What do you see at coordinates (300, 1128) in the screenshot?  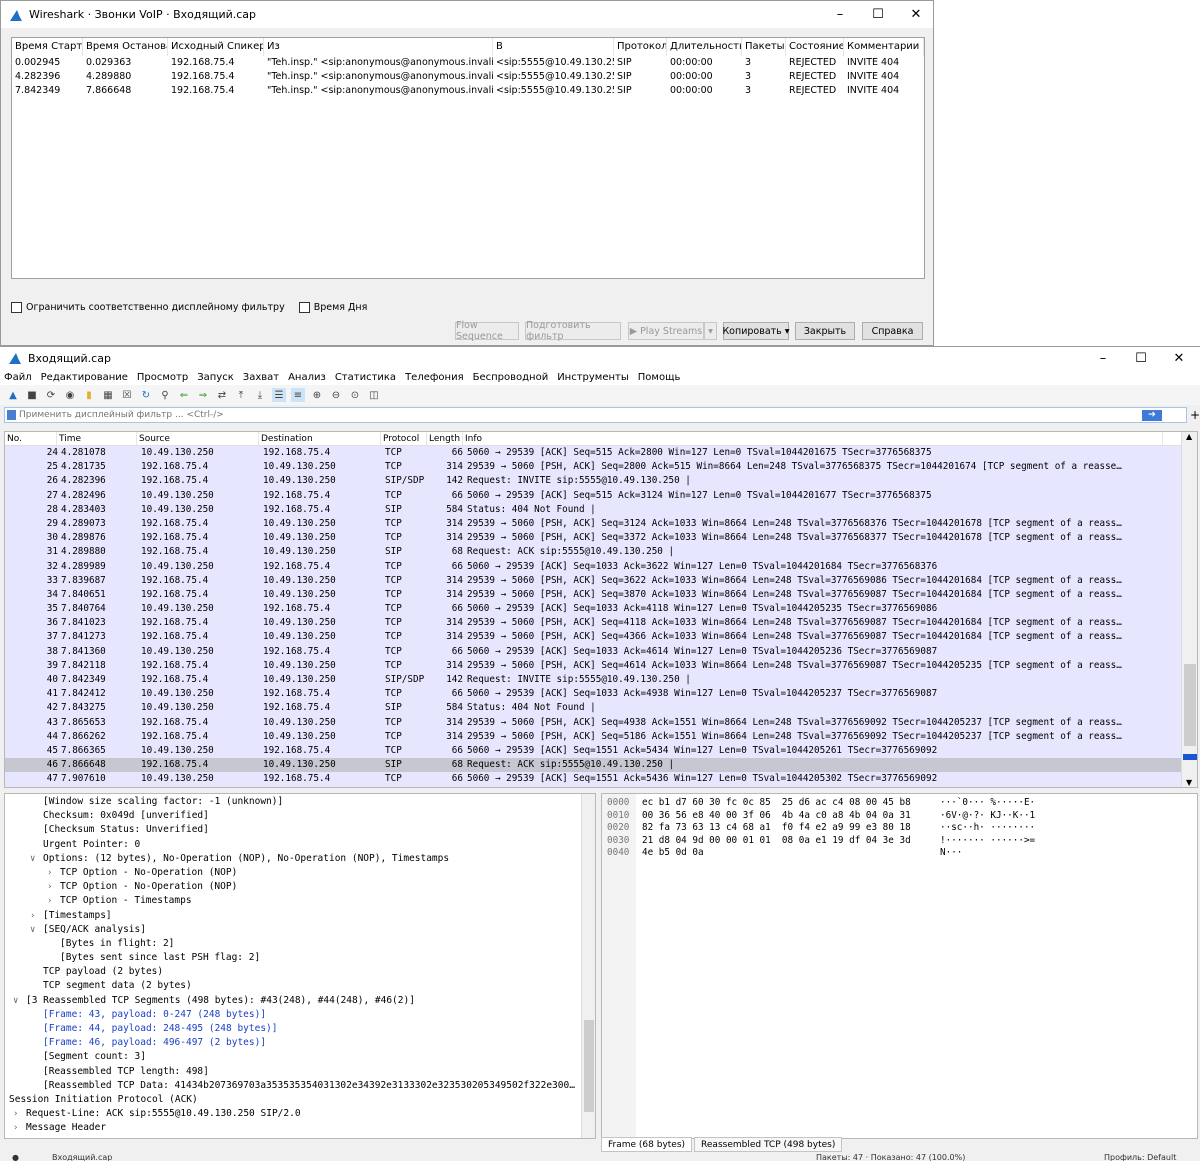 I see `detail-row: › Message Header` at bounding box center [300, 1128].